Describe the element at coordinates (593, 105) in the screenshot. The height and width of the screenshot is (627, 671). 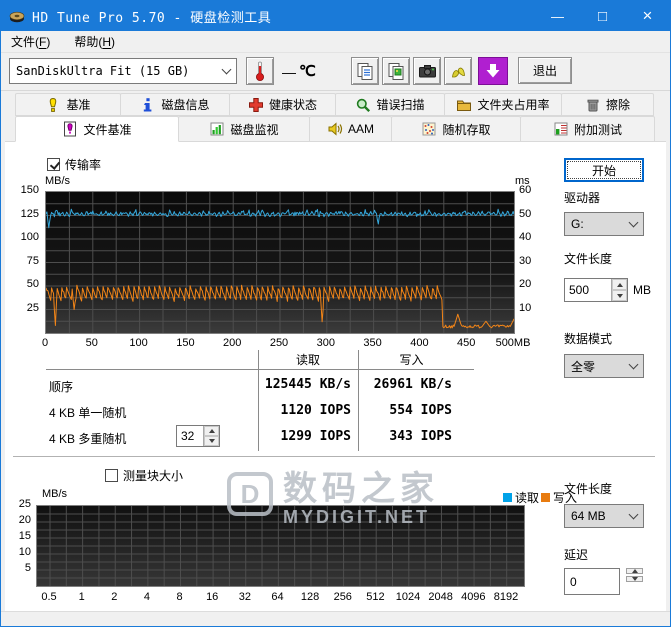
I see `trash-icon` at that location.